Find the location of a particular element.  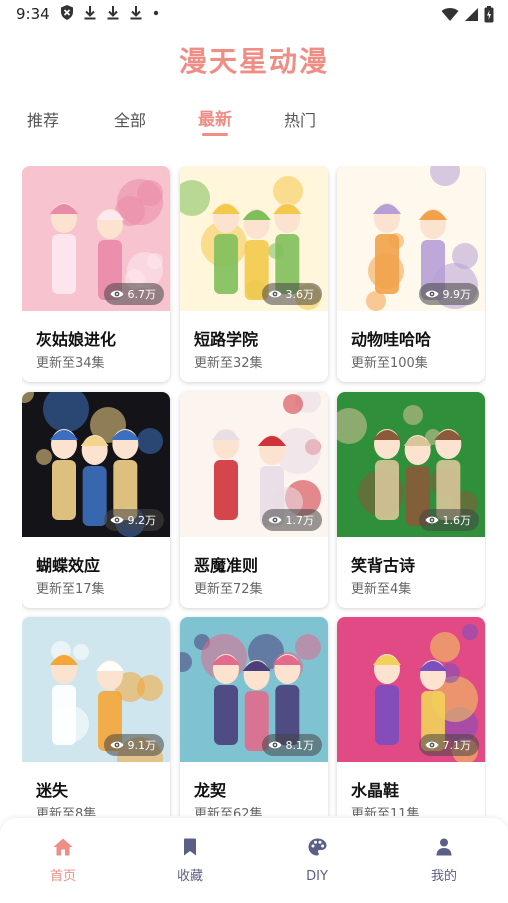

nav-item-0: 首页 is located at coordinates (63, 861).